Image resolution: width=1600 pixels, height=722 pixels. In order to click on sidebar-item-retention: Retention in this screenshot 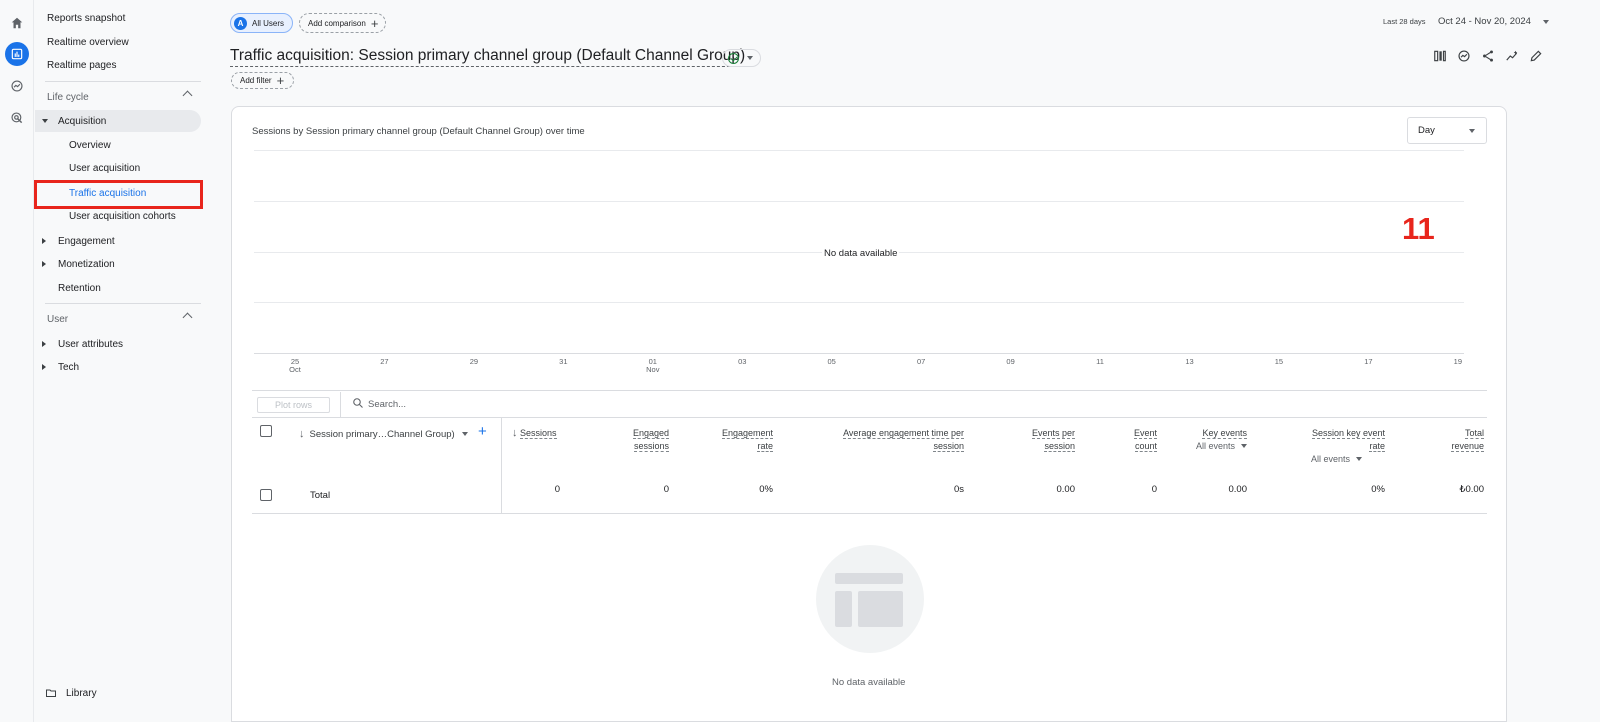, I will do `click(118, 288)`.